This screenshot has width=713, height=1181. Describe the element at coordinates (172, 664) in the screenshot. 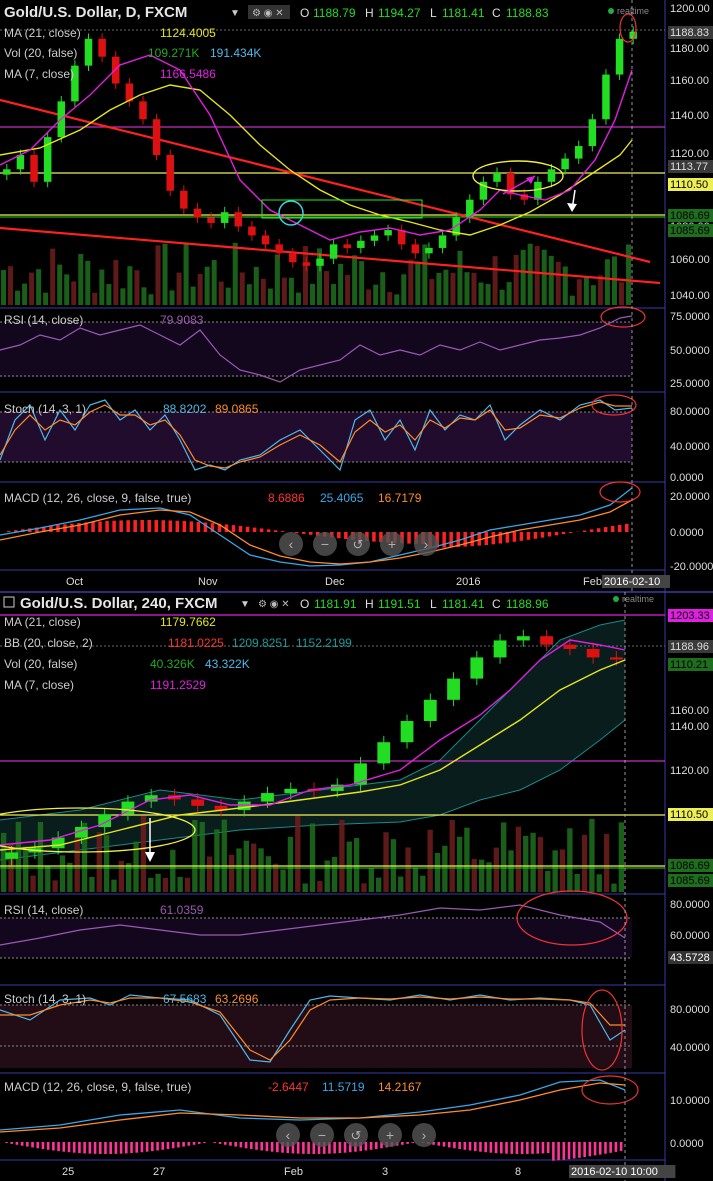

I see `svg-text: 40.326K` at that location.